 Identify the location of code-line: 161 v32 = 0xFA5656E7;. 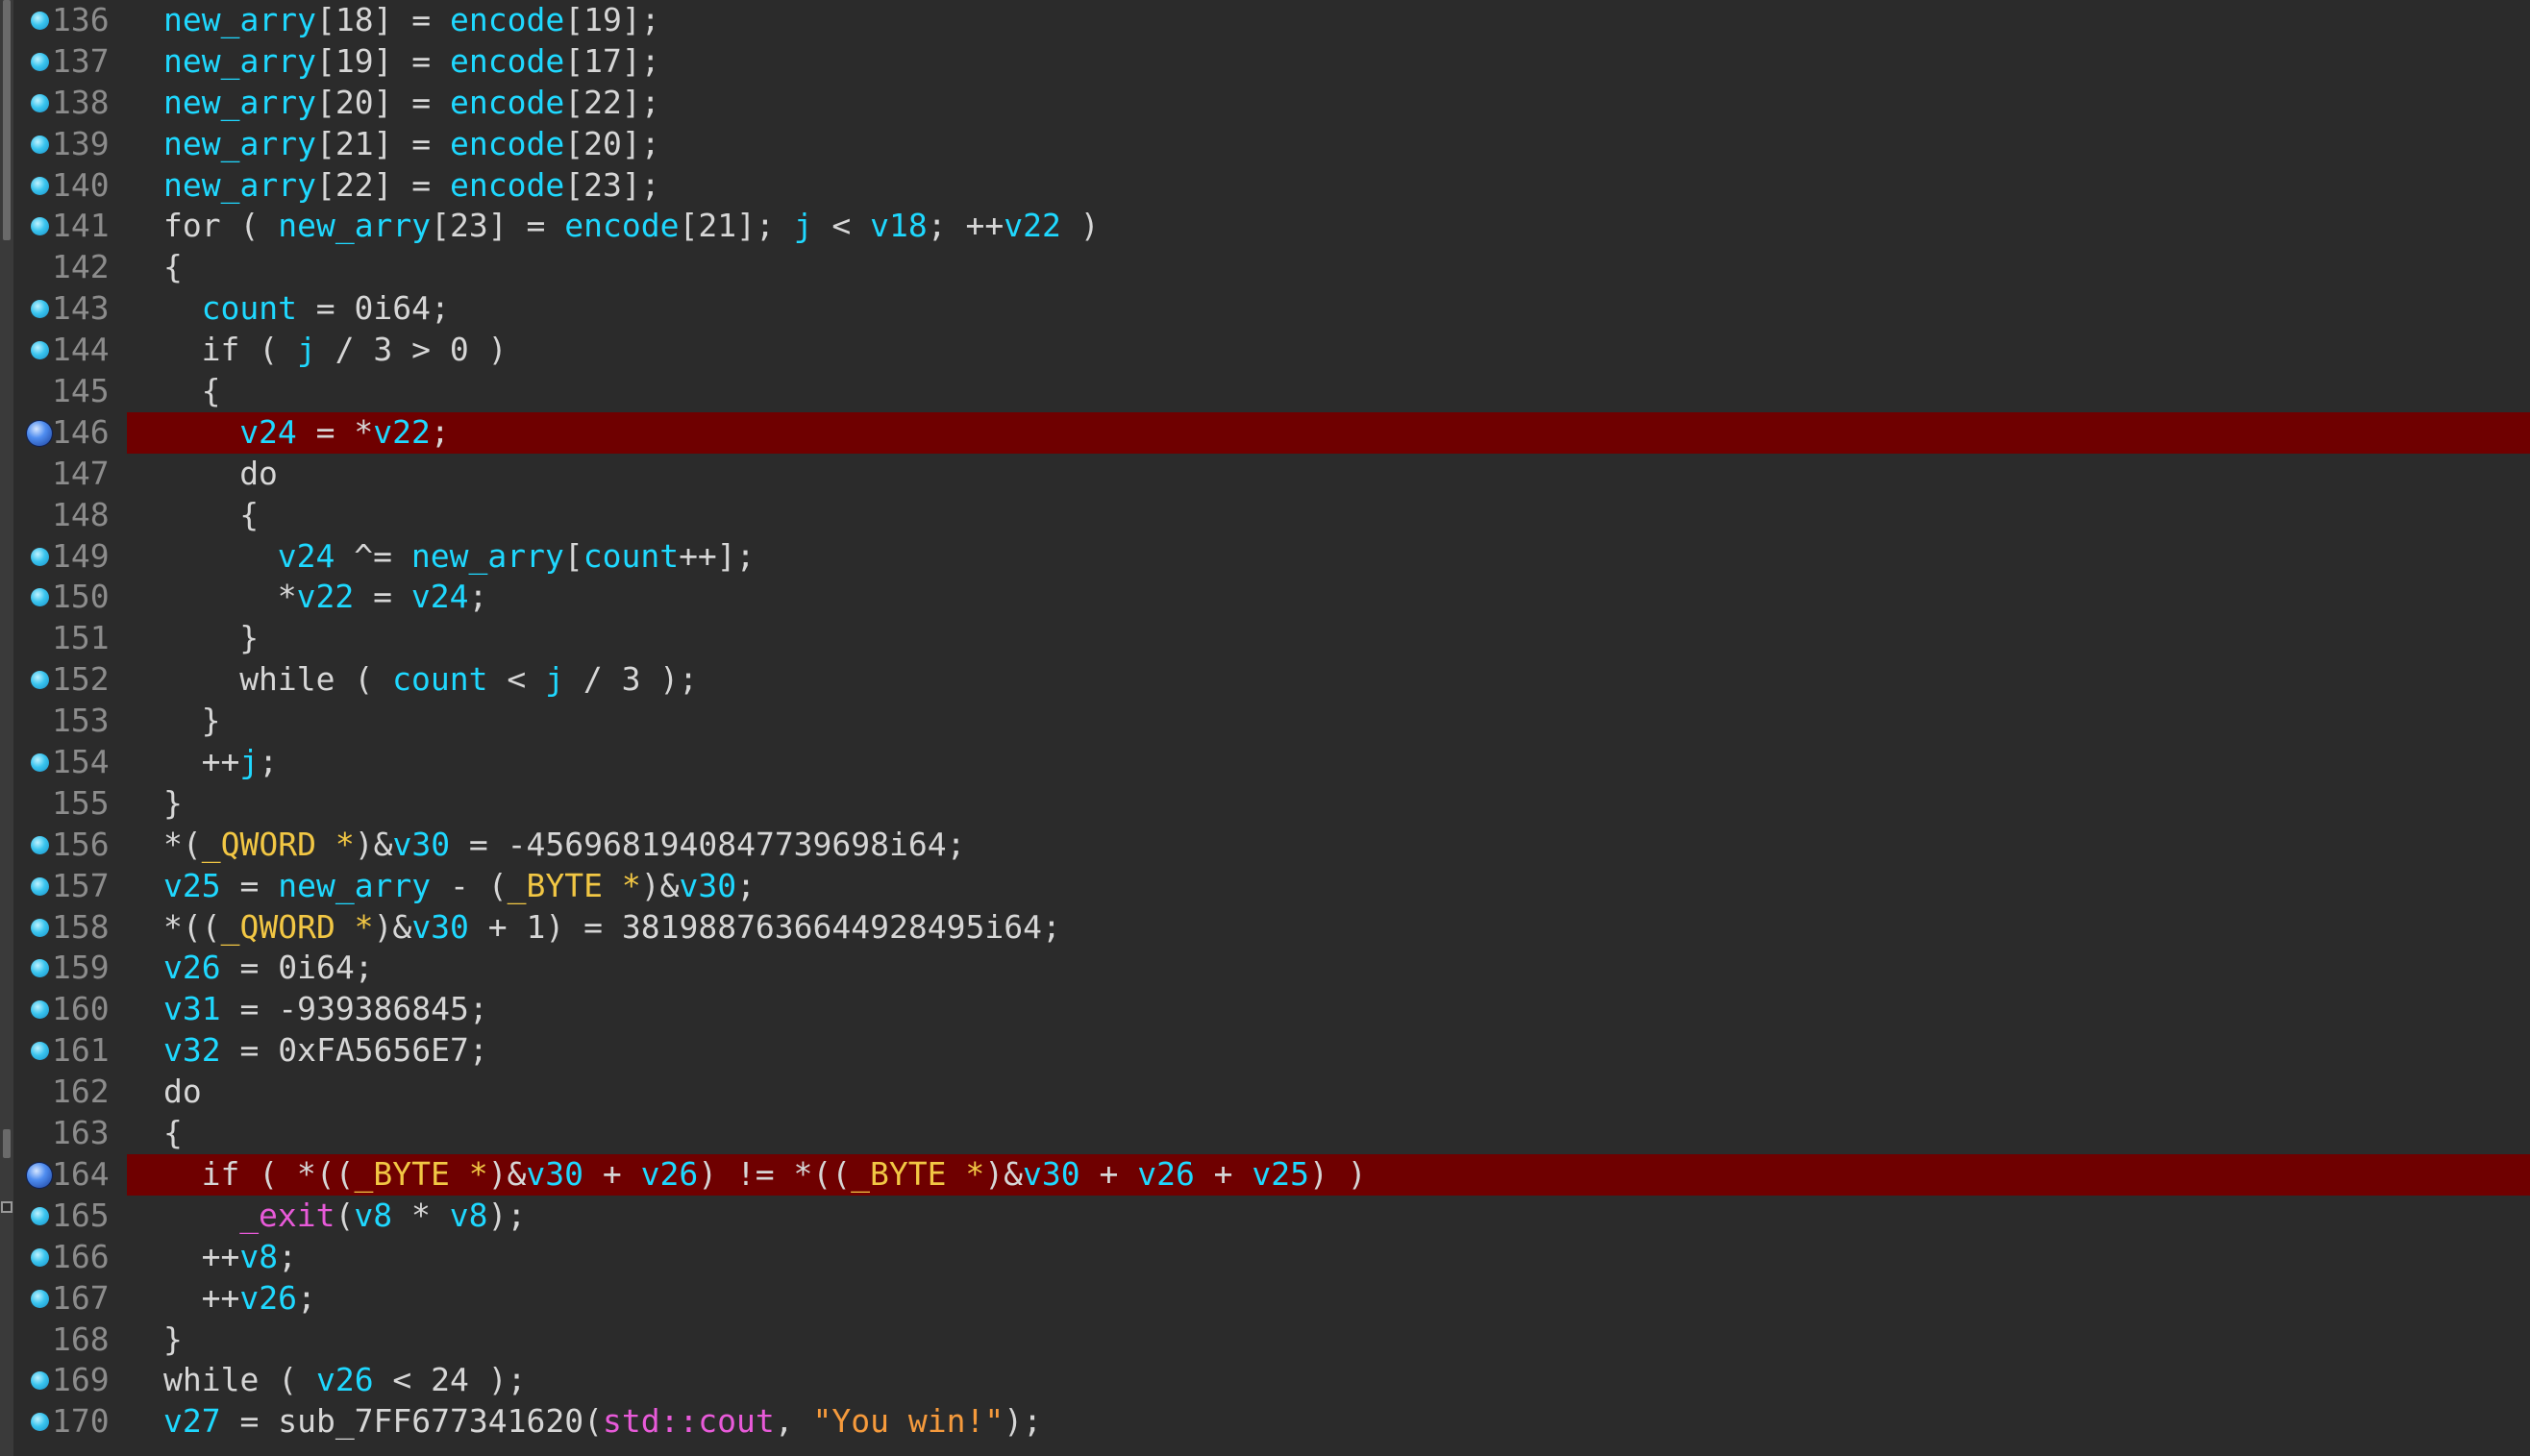
(1271, 1051).